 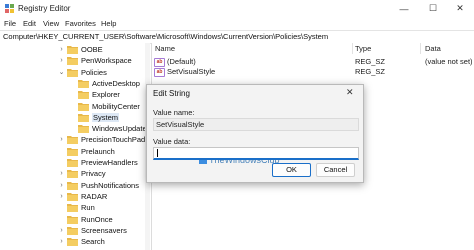 I want to click on menu-help: Help, so click(x=108, y=23).